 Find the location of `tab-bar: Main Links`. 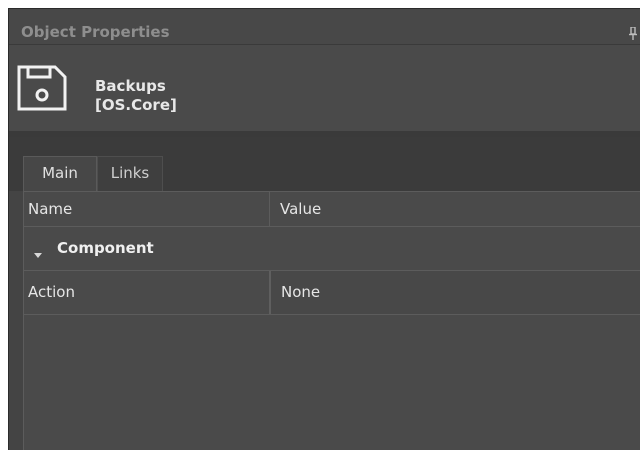

tab-bar: Main Links is located at coordinates (324, 164).